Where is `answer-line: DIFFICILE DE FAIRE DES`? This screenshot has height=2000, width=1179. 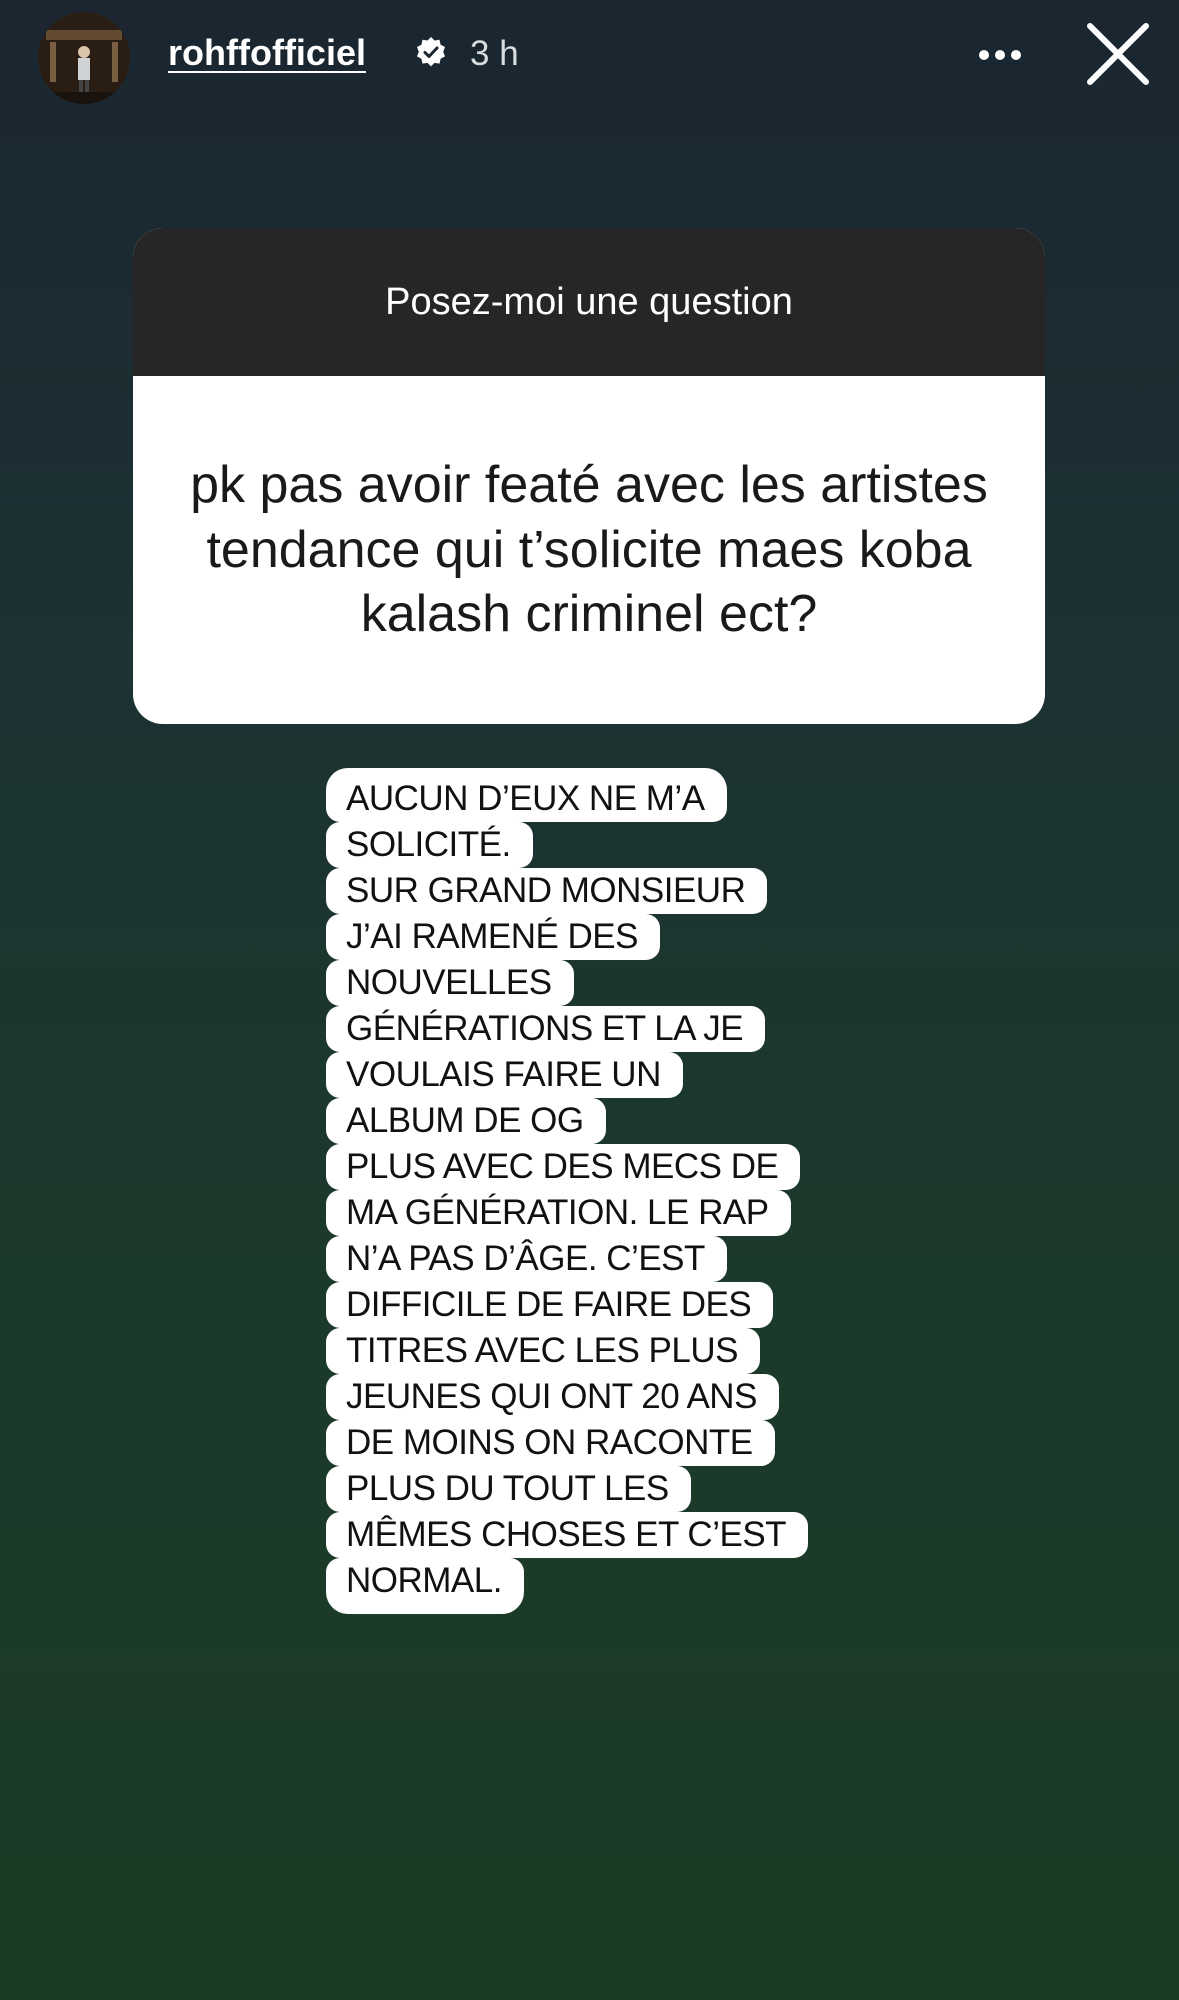 answer-line: DIFFICILE DE FAIRE DES is located at coordinates (550, 1305).